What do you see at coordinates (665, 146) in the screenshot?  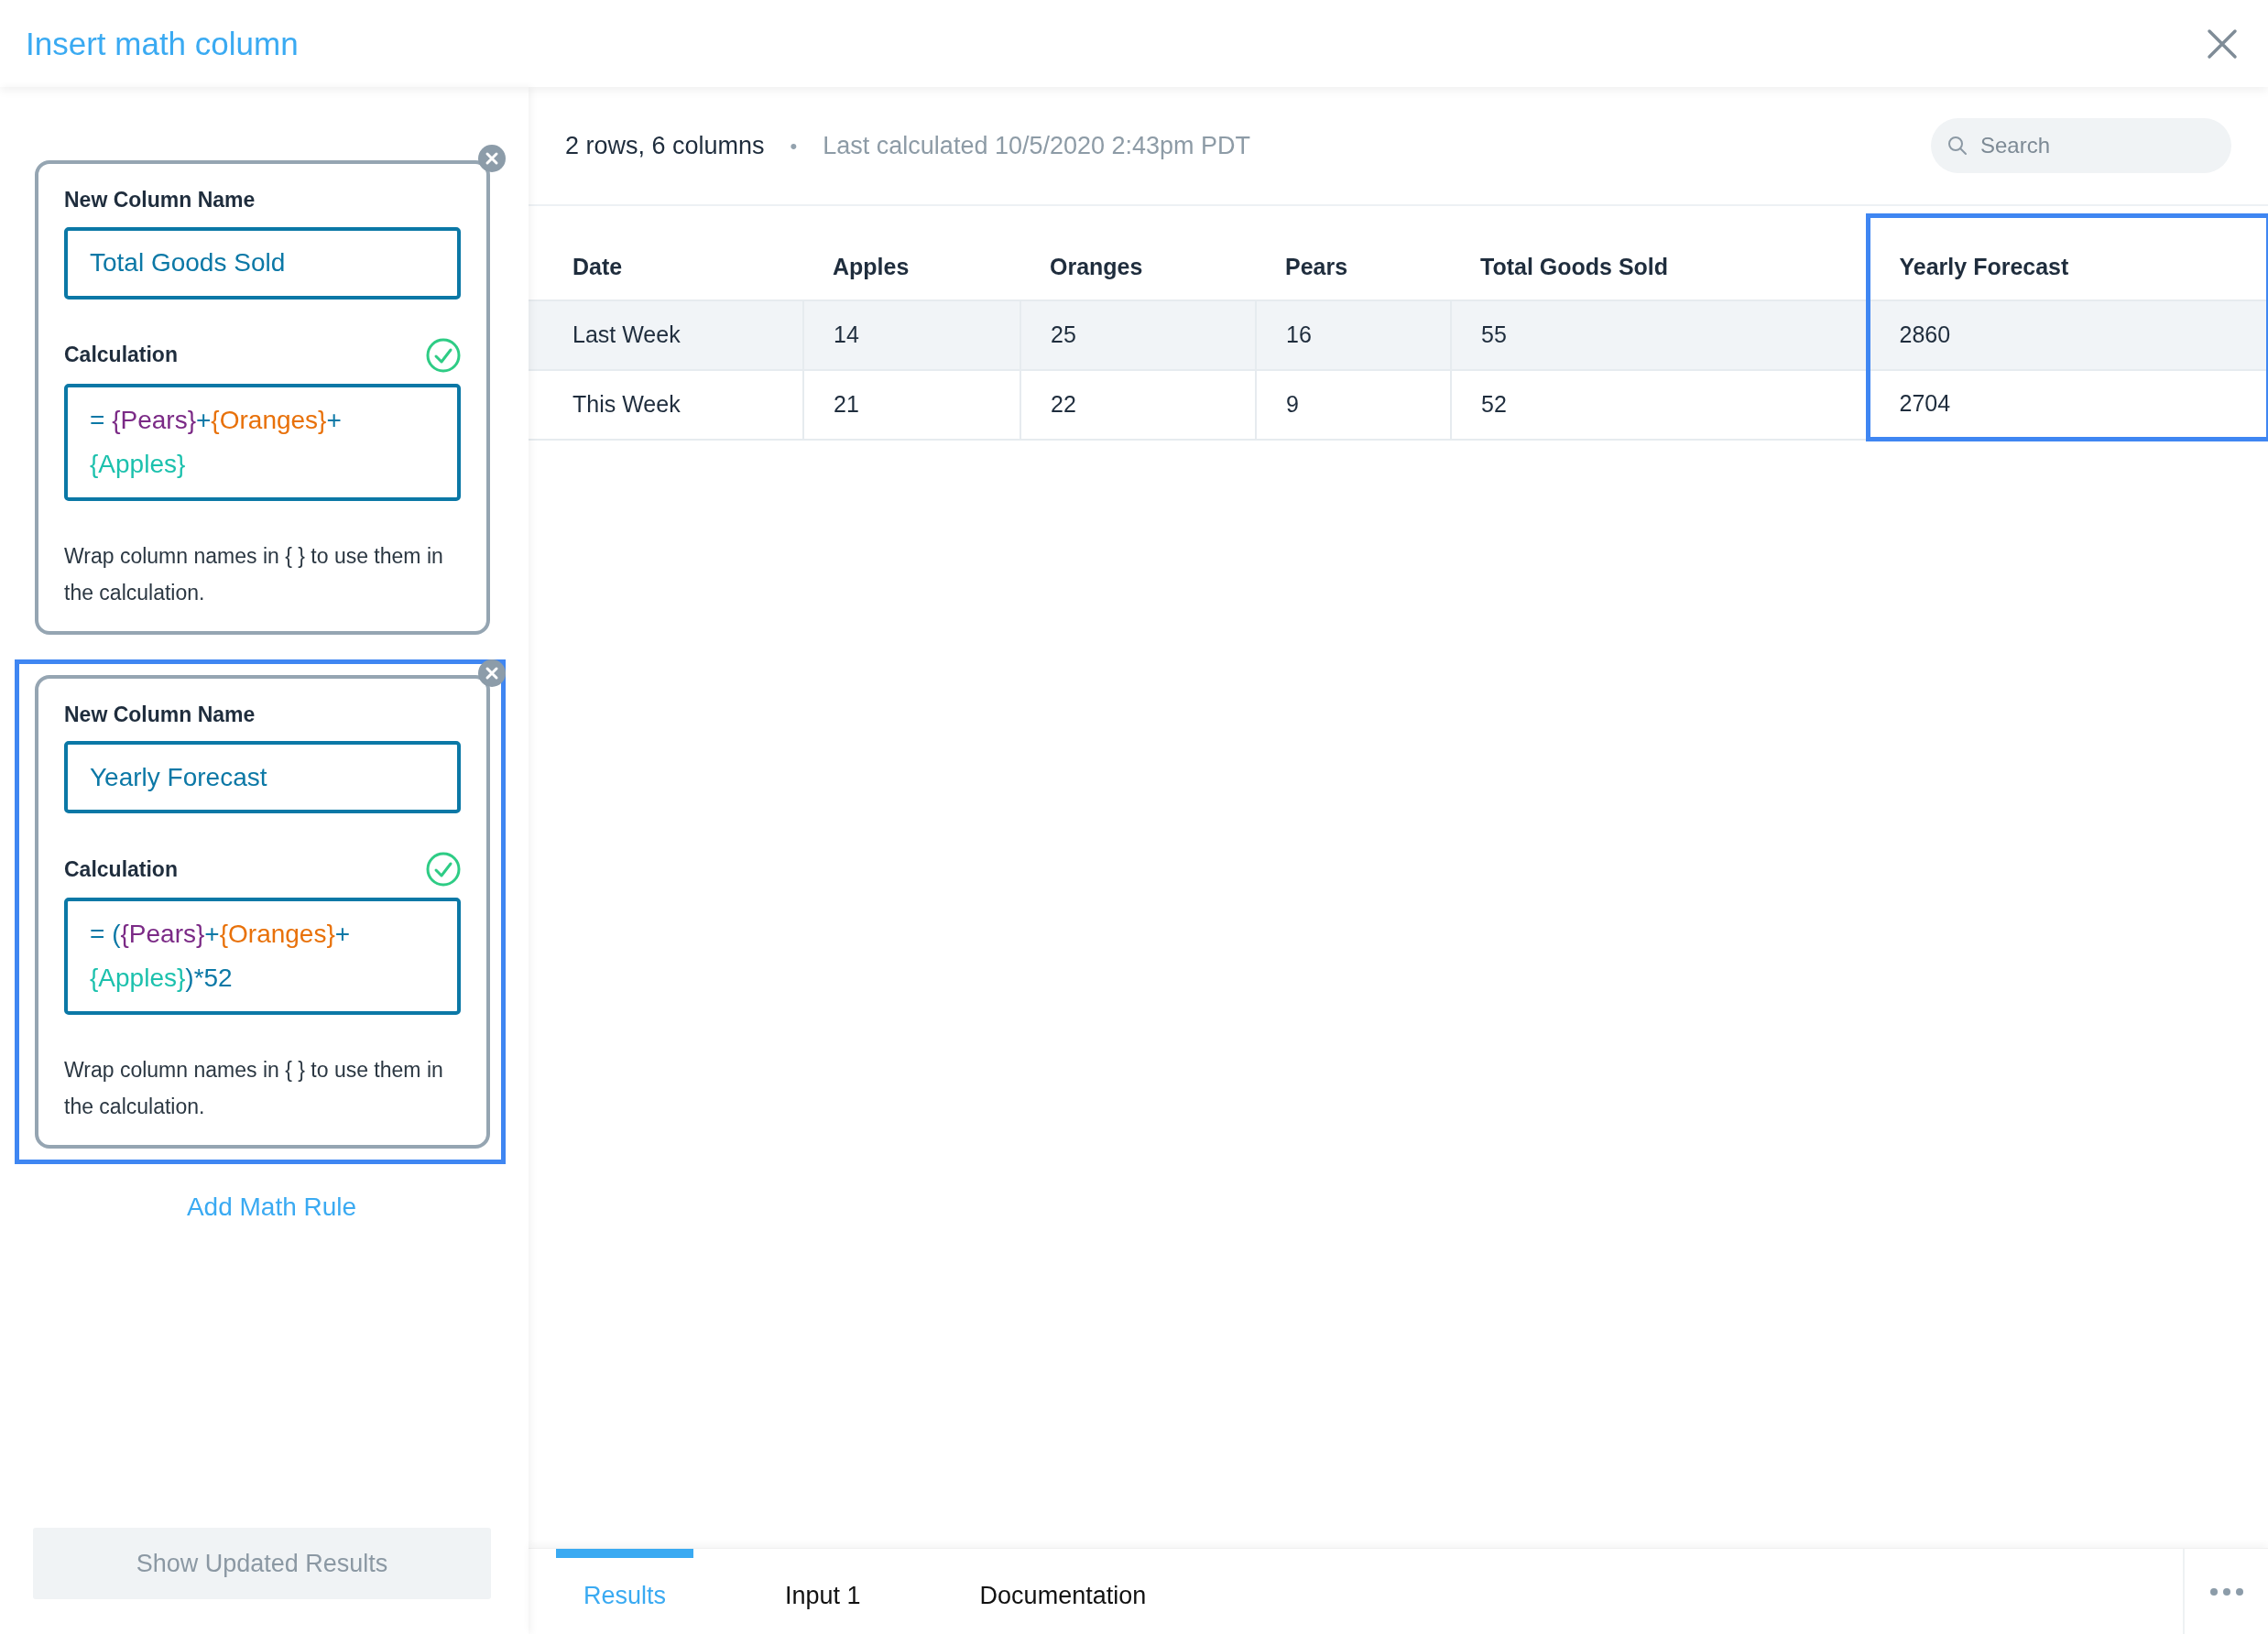 I see `row-column-count: 2 rows, 6 columns` at bounding box center [665, 146].